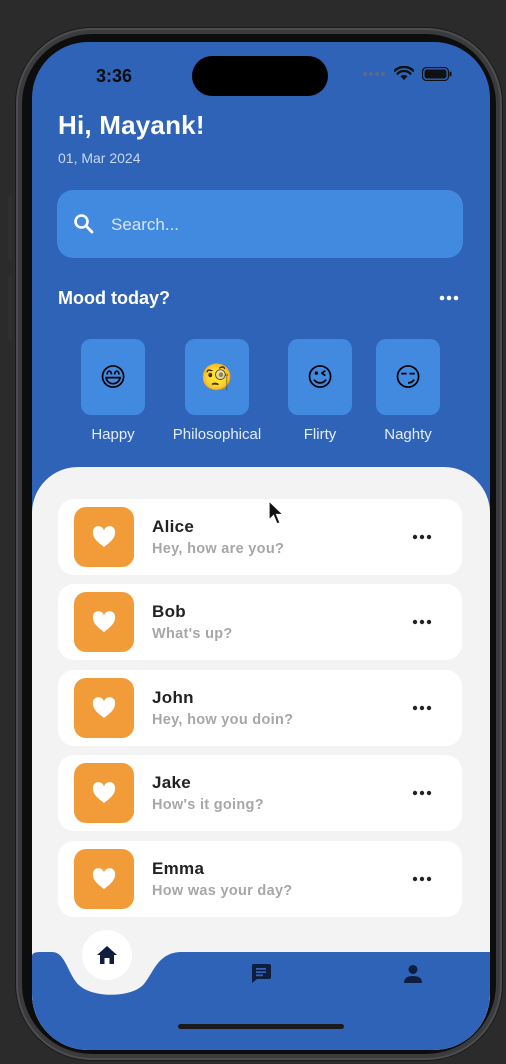 The image size is (506, 1064). I want to click on chat-name: John, so click(173, 697).